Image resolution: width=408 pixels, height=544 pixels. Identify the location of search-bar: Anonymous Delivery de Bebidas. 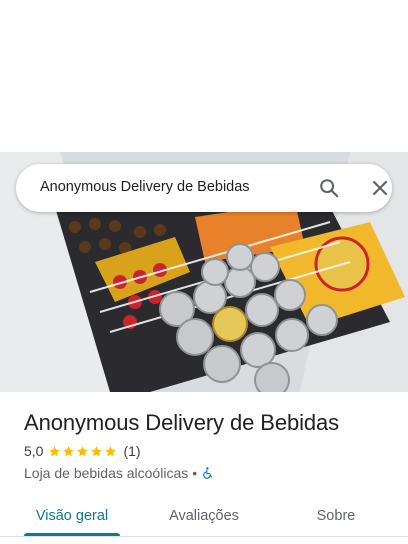
(204, 188).